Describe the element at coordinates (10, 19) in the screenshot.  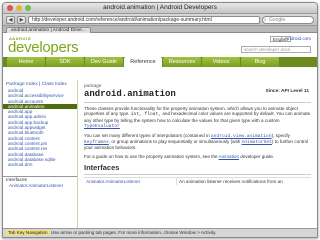
I see `back-button: ◀` at that location.